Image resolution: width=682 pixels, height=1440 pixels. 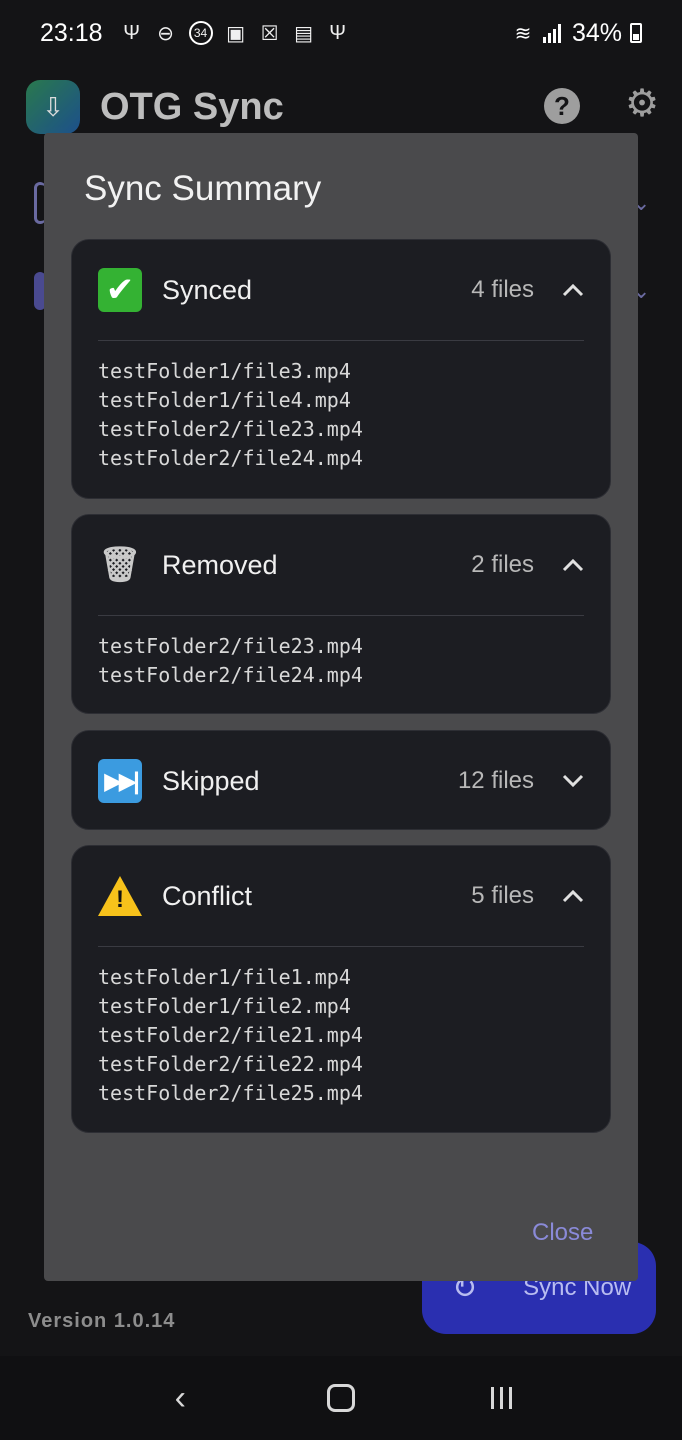 I want to click on section-header: ! Conflict 5 files, so click(x=341, y=896).